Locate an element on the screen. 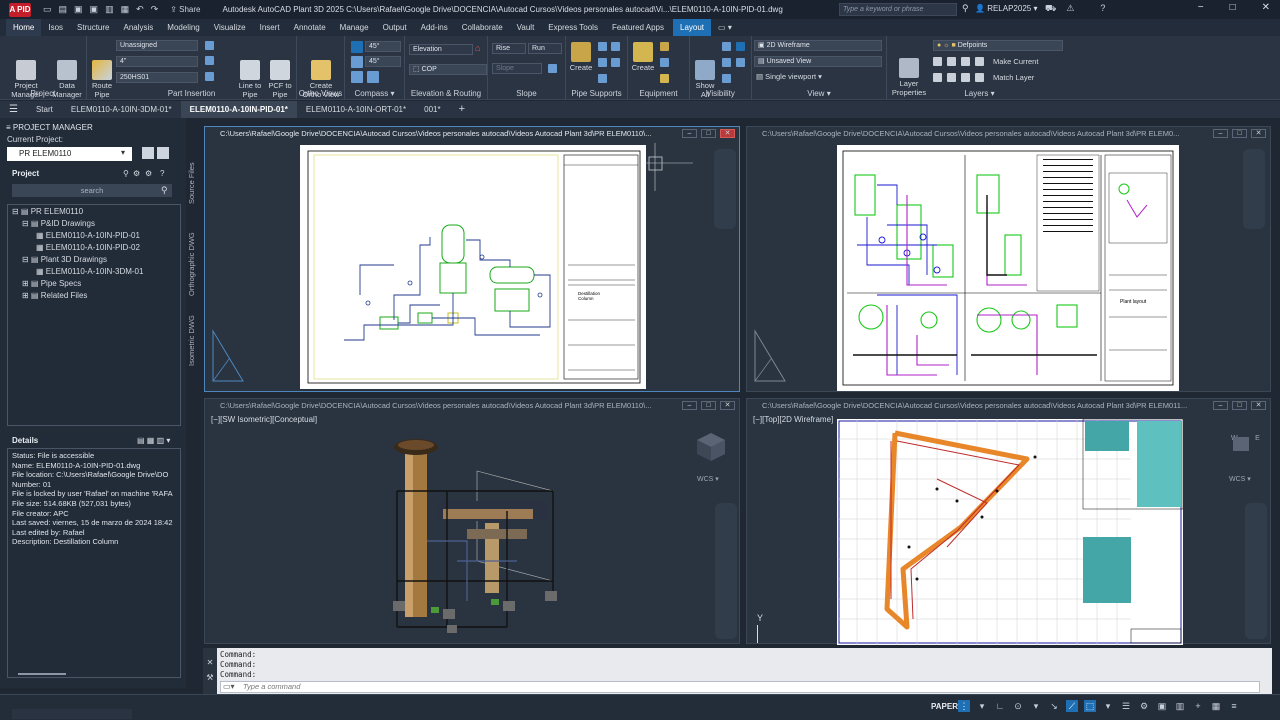 This screenshot has width=1280, height=720. current-project-dropdown: PR ELEM0110 is located at coordinates (69, 154).